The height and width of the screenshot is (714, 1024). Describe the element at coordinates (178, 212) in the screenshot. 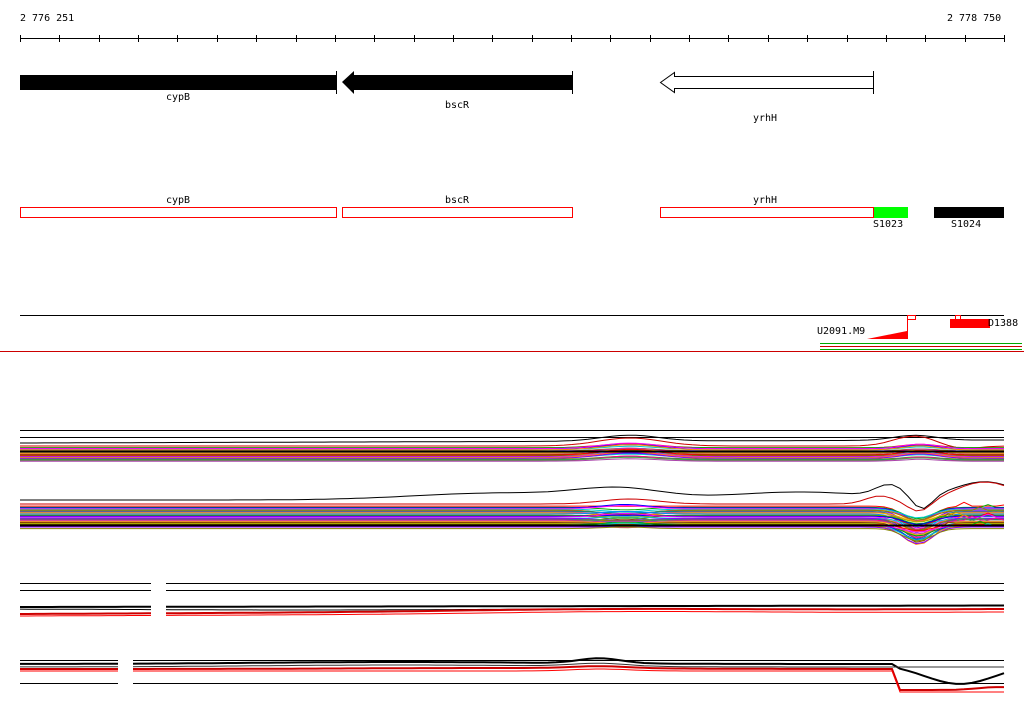

I see `feature-box-cypb` at that location.